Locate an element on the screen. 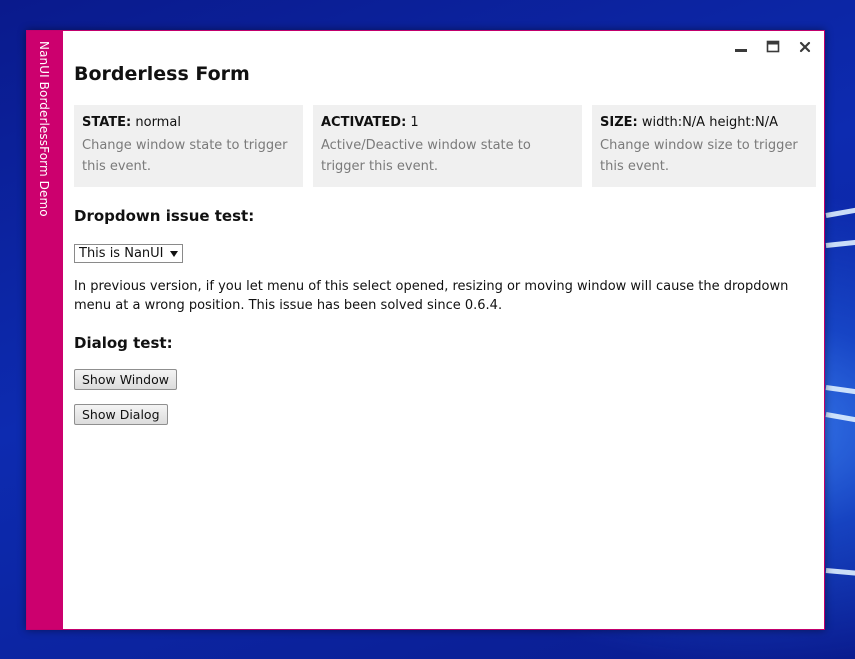  state-value: normal is located at coordinates (158, 122).